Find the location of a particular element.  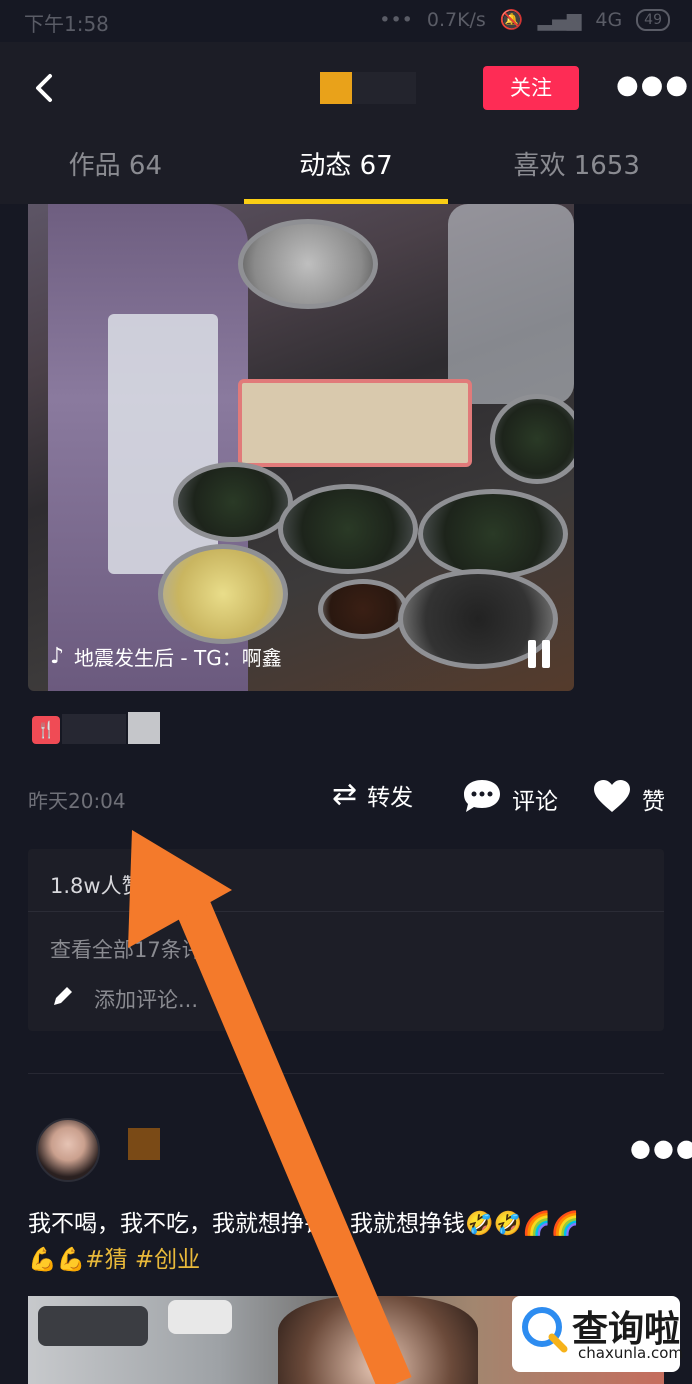

post-caption-emoji: 💪💪 is located at coordinates (57, 1260).